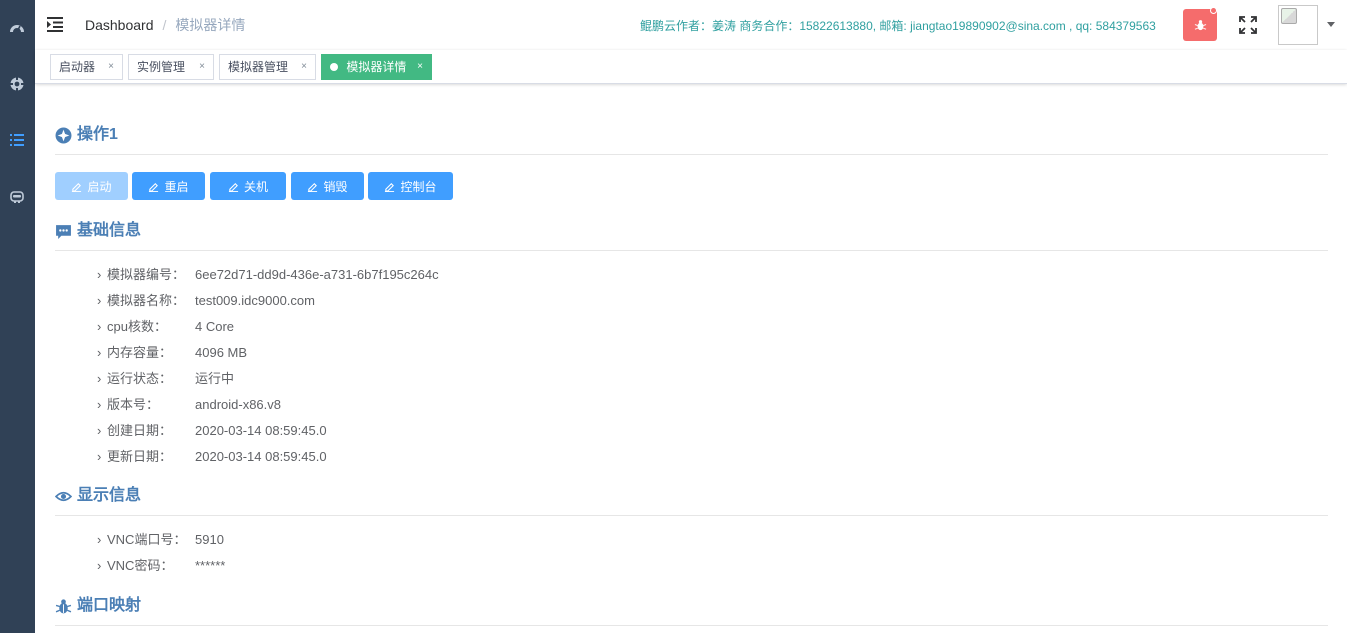 This screenshot has width=1347, height=633. What do you see at coordinates (1213, 10) in the screenshot?
I see `error-badge` at bounding box center [1213, 10].